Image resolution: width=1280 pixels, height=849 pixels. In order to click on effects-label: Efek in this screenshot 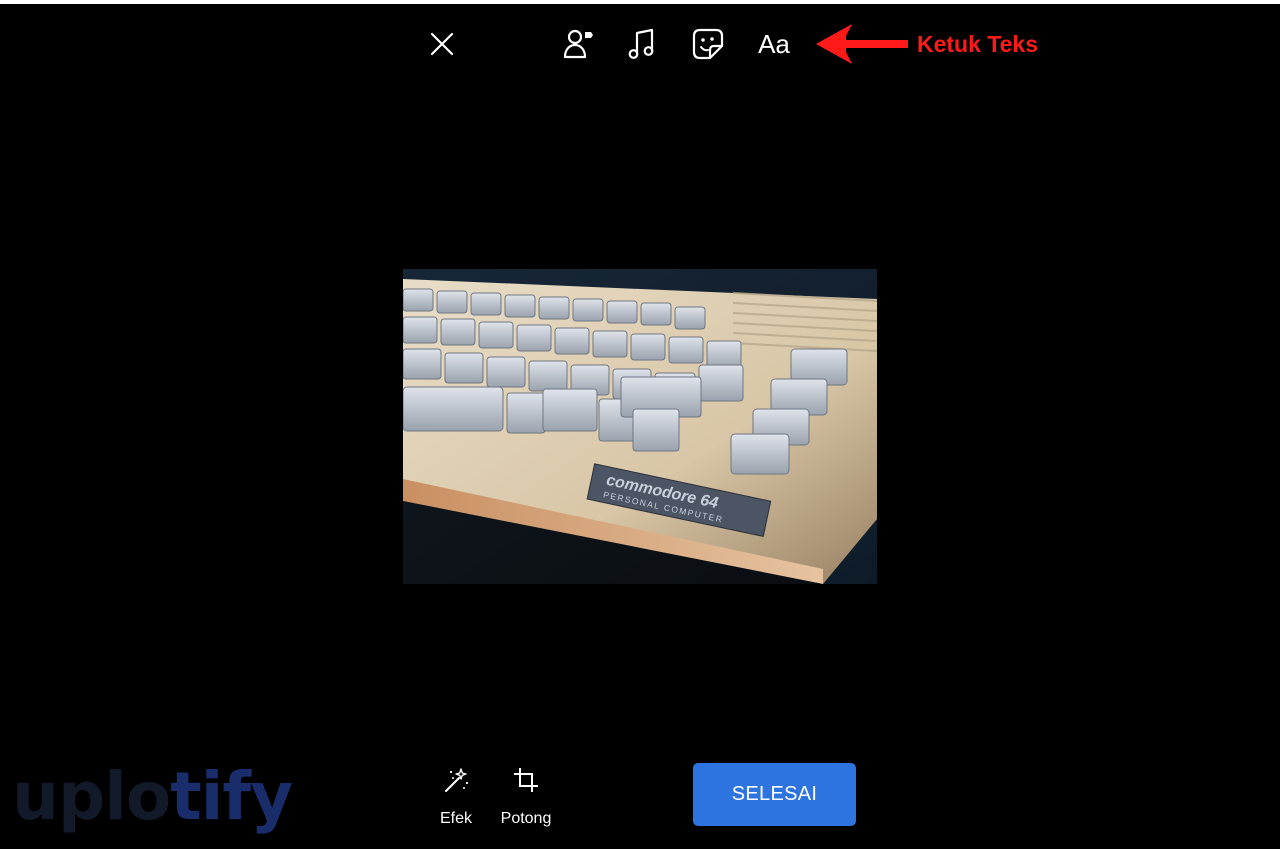, I will do `click(455, 818)`.